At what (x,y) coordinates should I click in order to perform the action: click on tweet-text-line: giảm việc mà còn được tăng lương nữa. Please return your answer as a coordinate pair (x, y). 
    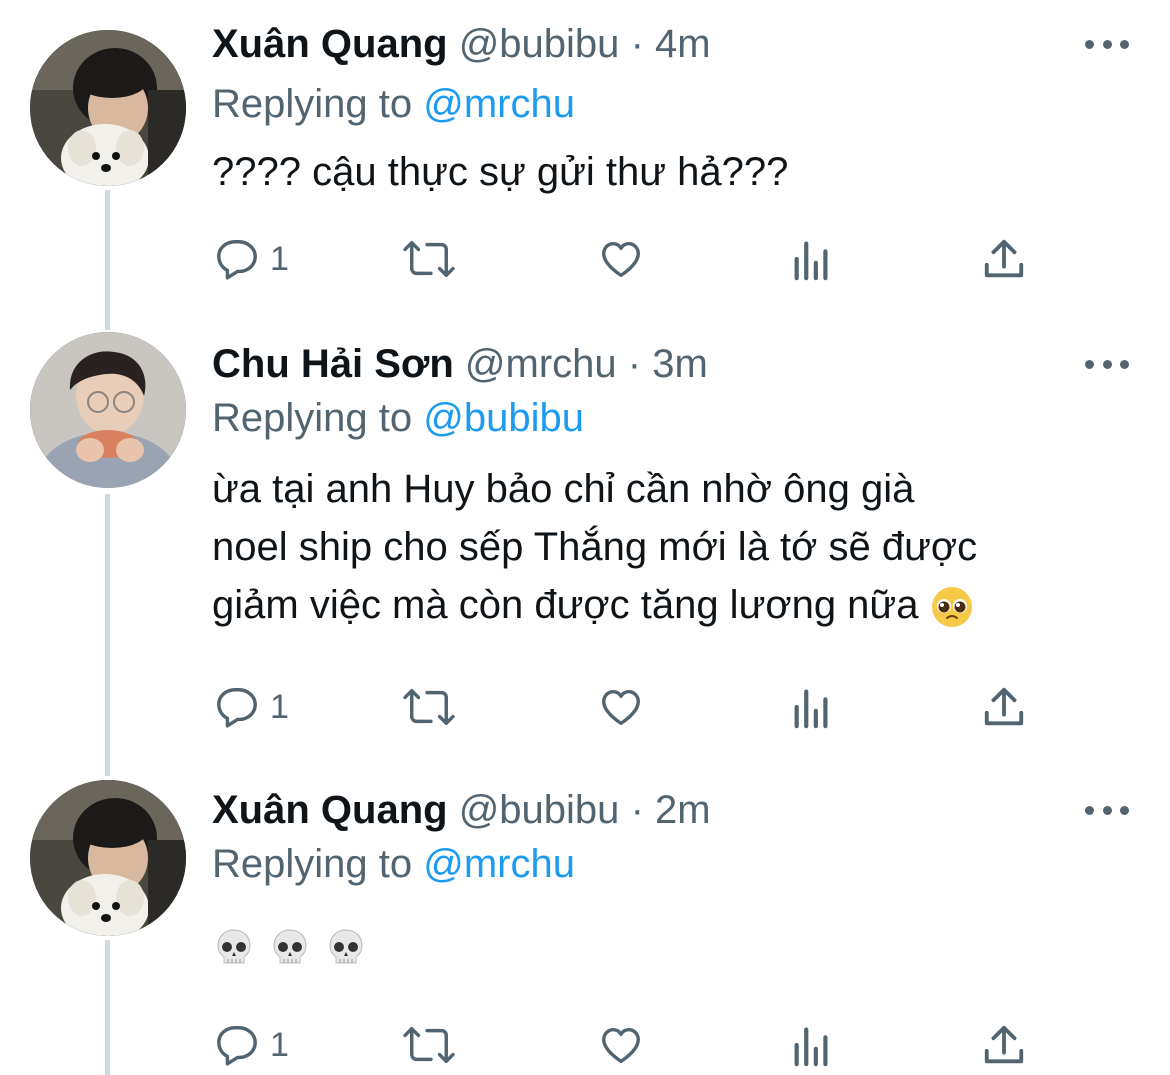
    Looking at the image, I should click on (677, 605).